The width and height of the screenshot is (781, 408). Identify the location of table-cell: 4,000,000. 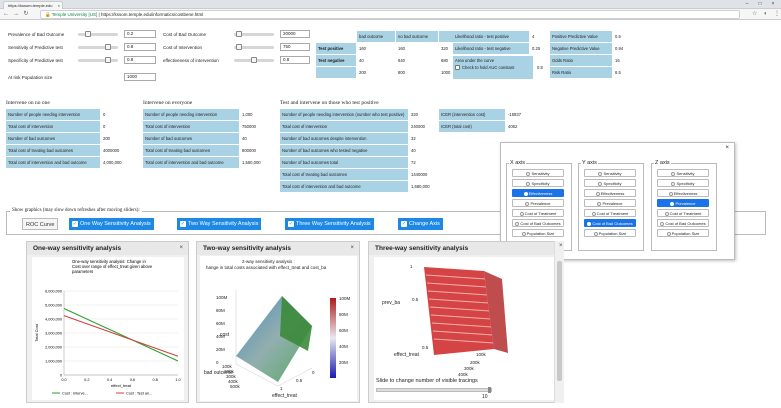
(114, 162).